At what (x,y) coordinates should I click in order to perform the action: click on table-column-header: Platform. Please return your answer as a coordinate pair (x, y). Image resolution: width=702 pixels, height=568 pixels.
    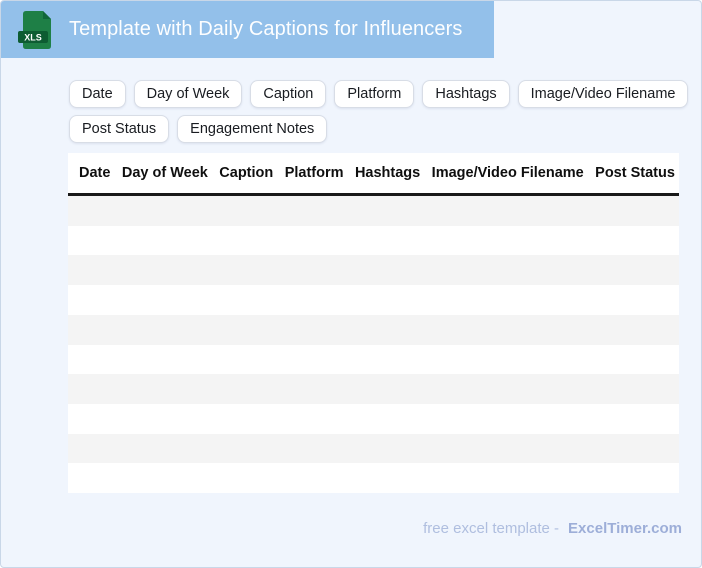
    Looking at the image, I should click on (314, 173).